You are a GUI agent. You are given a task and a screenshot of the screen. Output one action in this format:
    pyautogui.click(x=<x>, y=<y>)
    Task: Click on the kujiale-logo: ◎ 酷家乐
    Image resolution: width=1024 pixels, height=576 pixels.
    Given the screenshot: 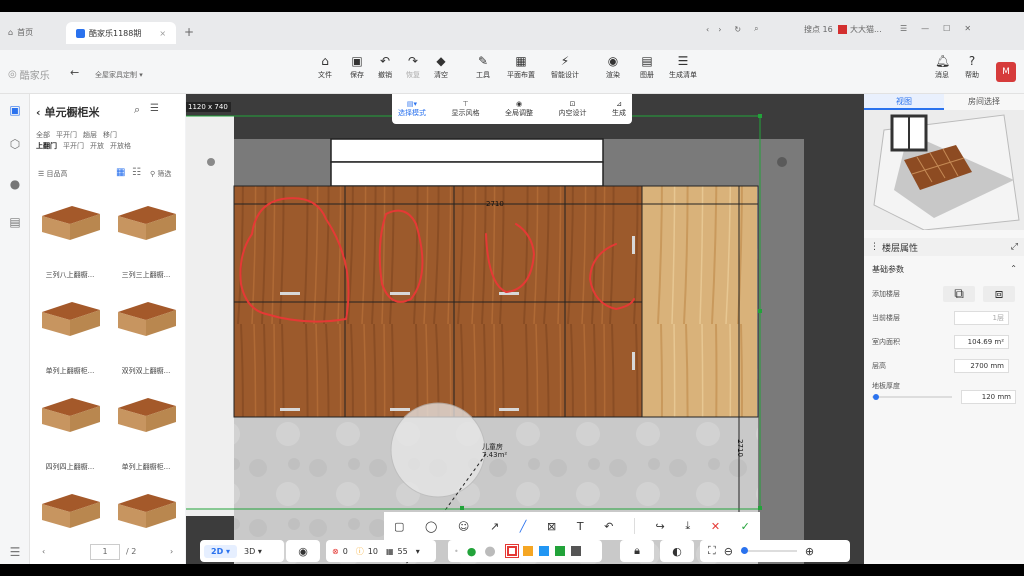 What is the action you would take?
    pyautogui.click(x=29, y=74)
    